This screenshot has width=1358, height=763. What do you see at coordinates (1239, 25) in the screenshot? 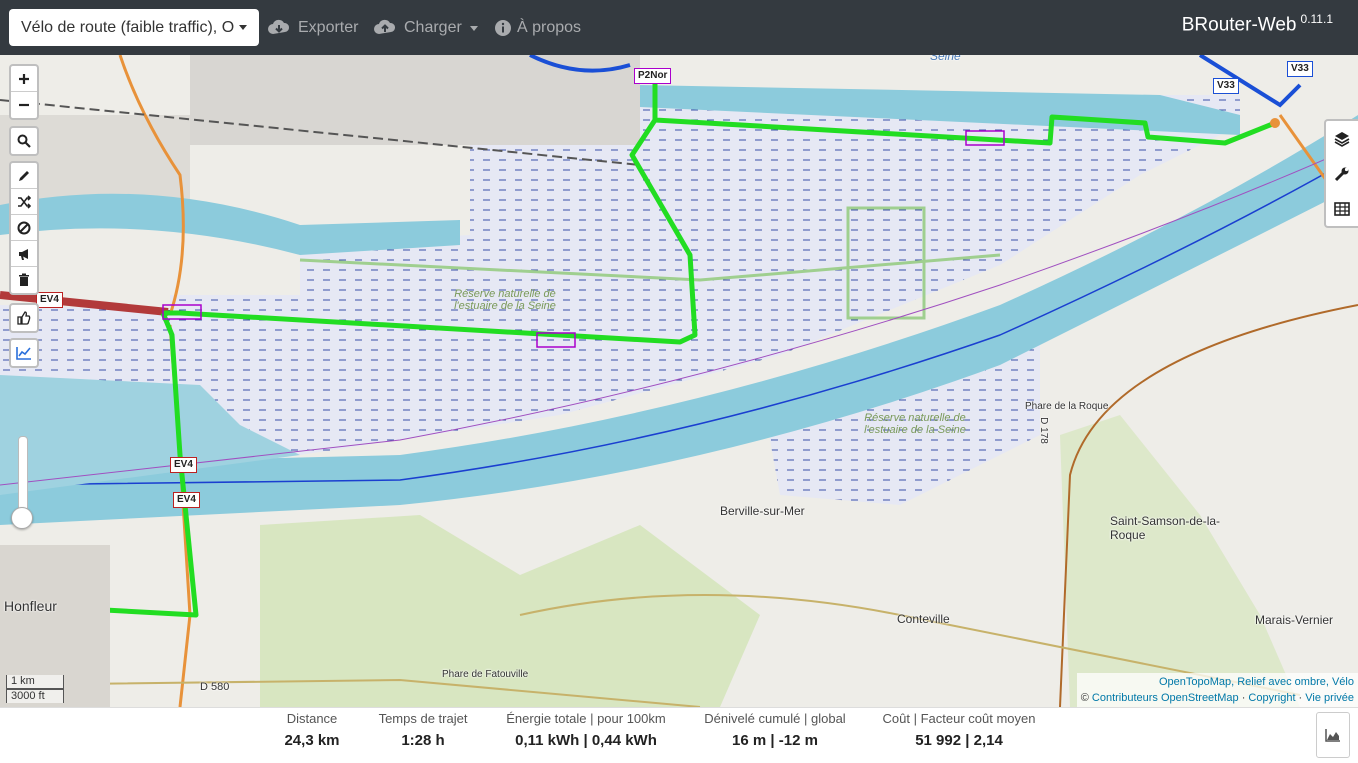
I see `brand-name: BRouter-Web` at bounding box center [1239, 25].